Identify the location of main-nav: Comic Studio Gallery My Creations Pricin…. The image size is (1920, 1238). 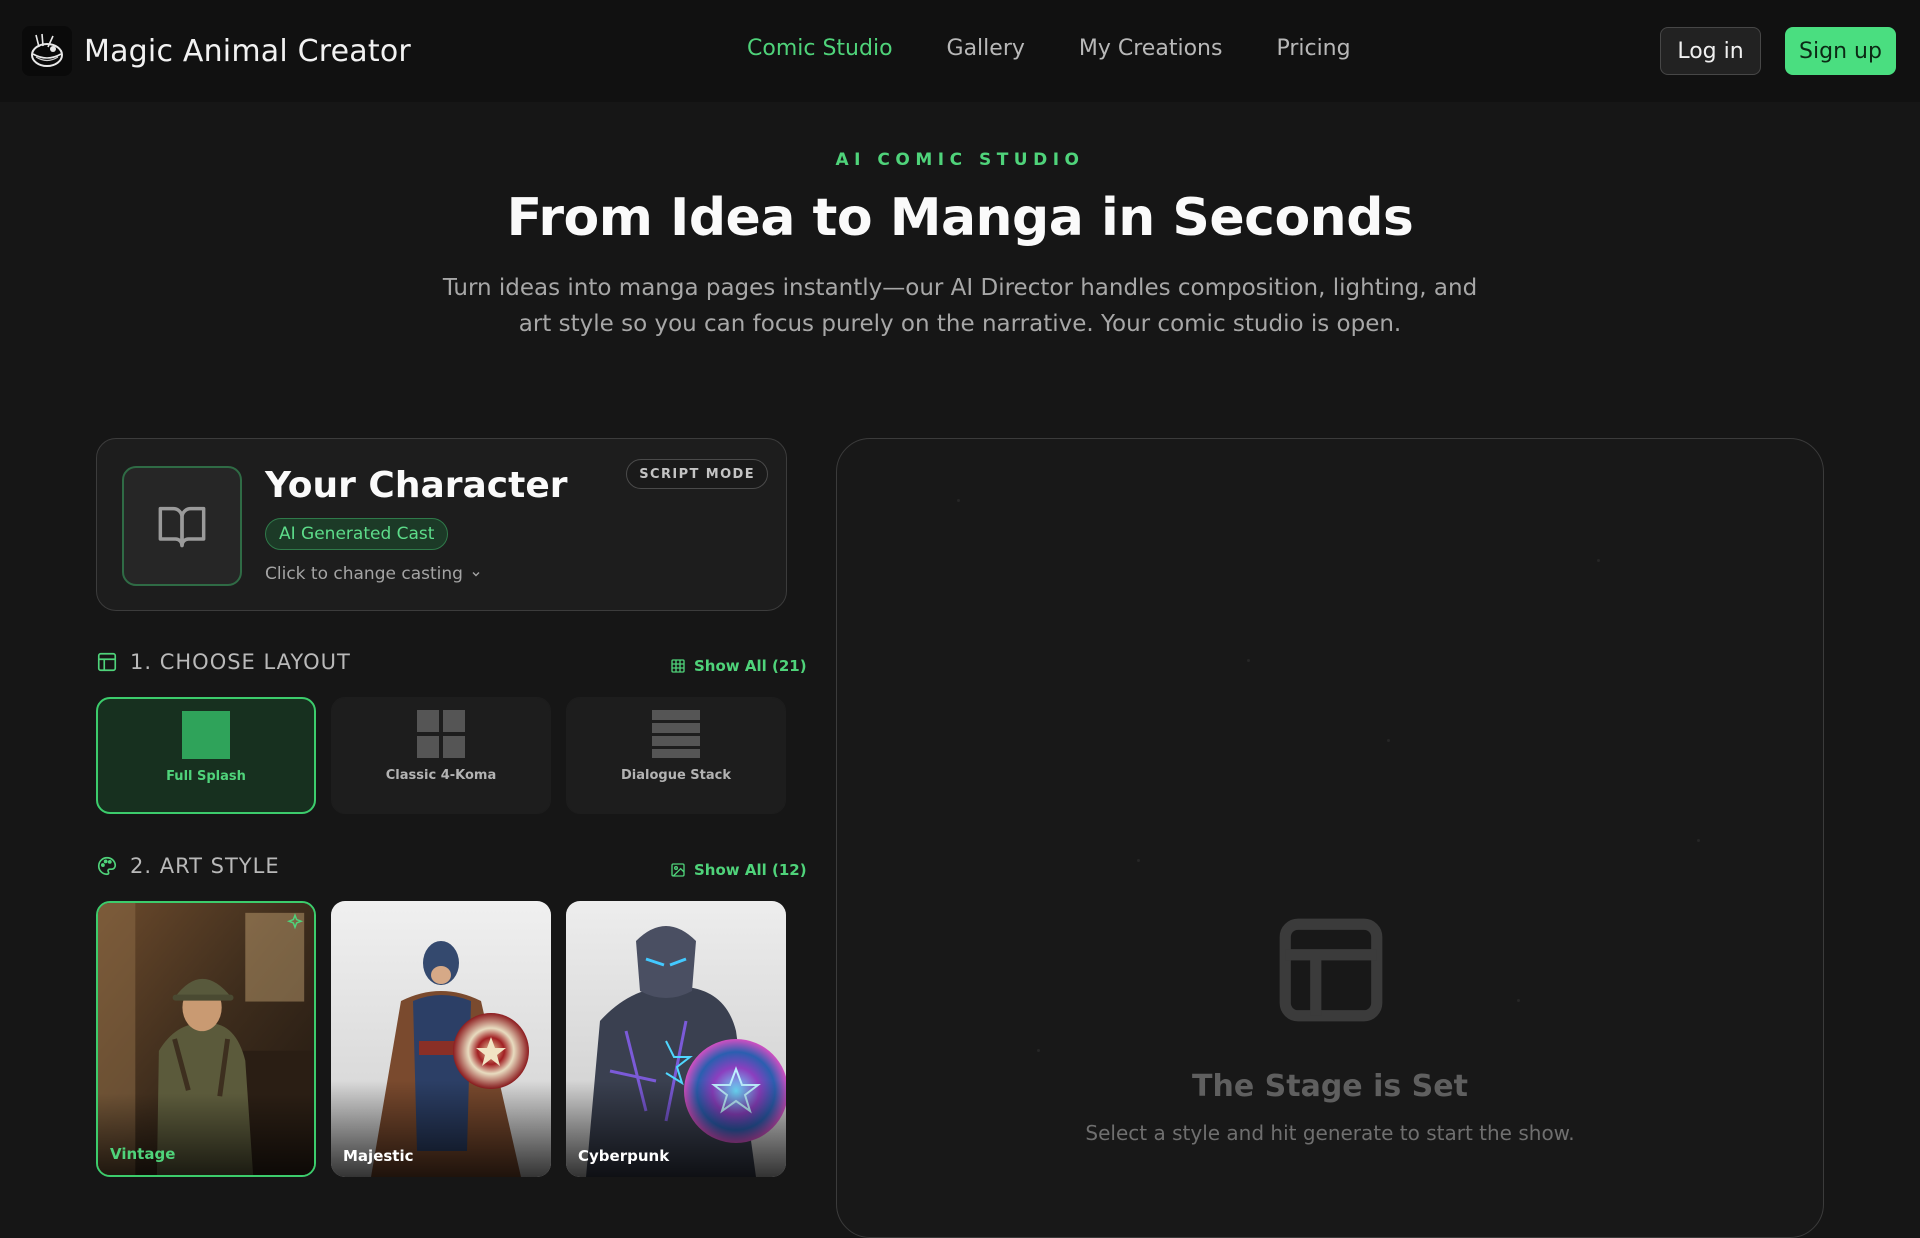
(1049, 48).